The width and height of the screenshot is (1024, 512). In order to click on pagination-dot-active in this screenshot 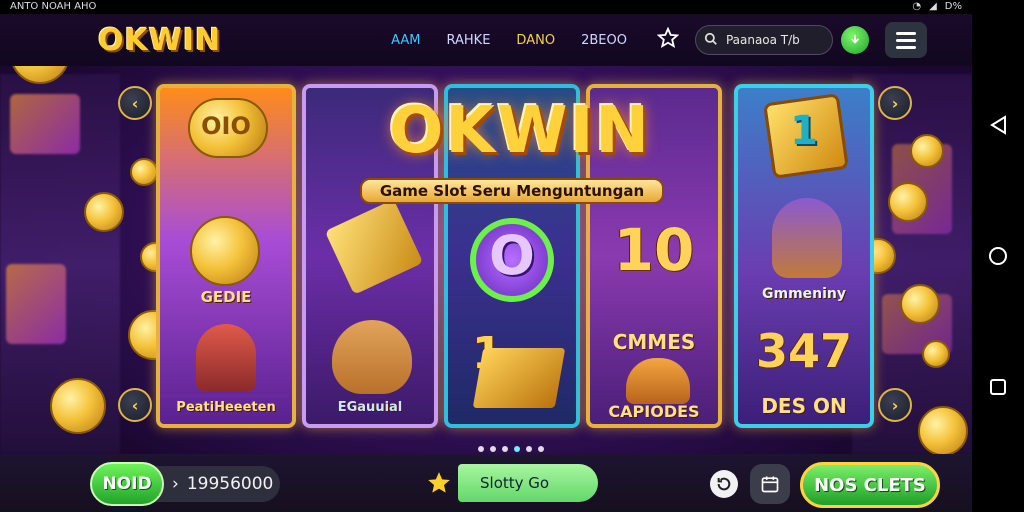, I will do `click(517, 449)`.